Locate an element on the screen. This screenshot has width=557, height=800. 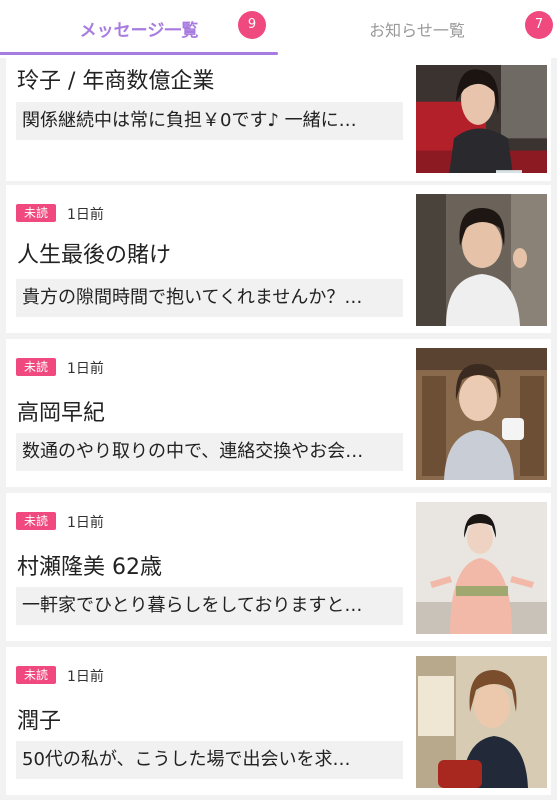
tab-notices: お知らせ一覧 7 is located at coordinates (417, 29).